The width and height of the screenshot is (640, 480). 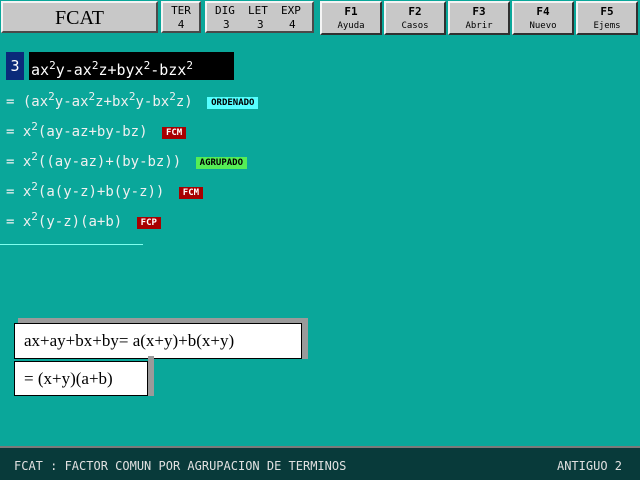 What do you see at coordinates (260, 24) in the screenshot?
I see `let-value: 3` at bounding box center [260, 24].